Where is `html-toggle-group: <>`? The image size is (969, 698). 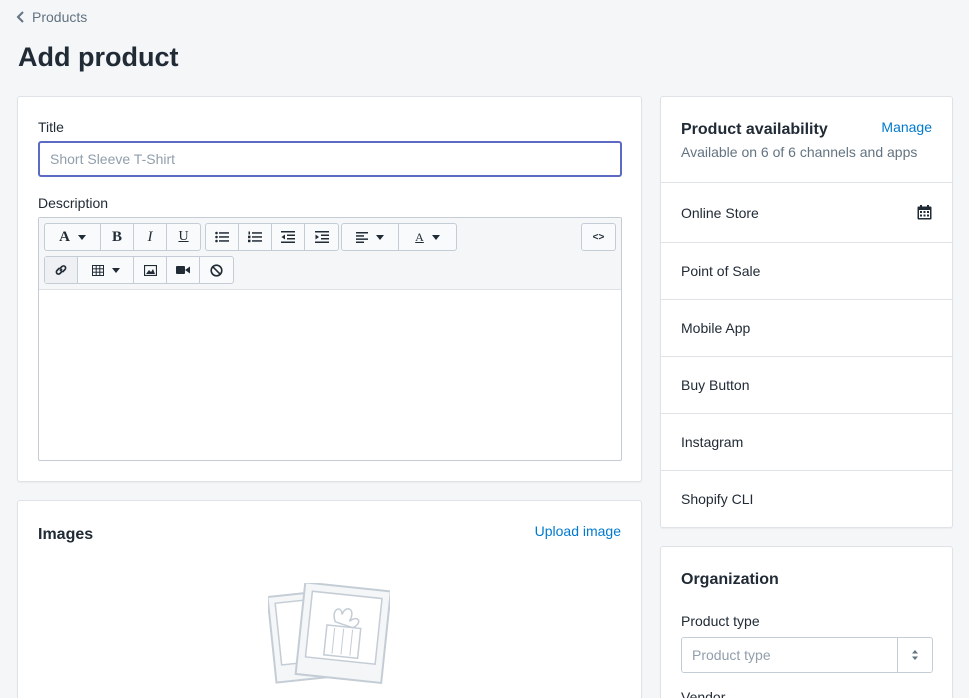 html-toggle-group: <> is located at coordinates (598, 237).